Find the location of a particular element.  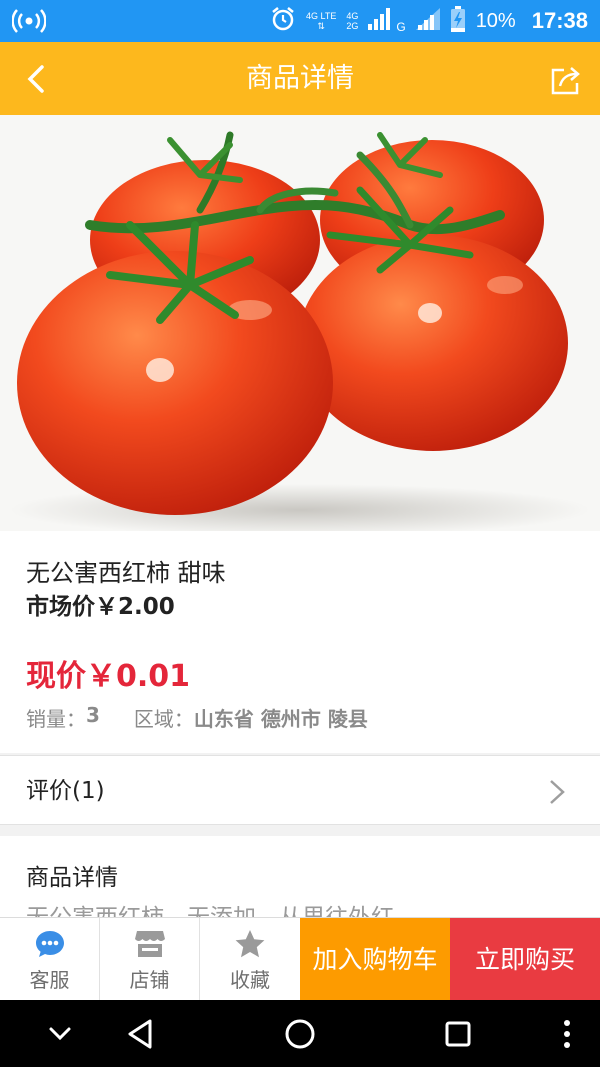

back-triangle-icon is located at coordinates (140, 1033).